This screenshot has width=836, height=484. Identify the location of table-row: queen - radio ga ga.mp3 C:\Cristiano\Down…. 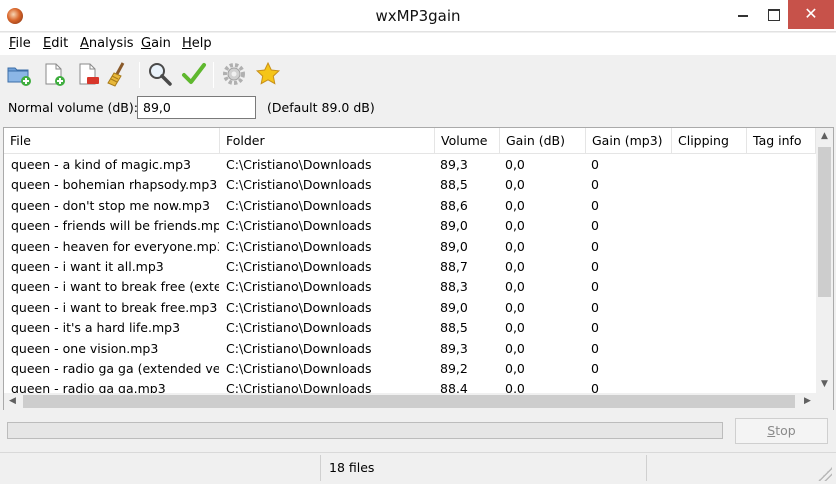
(410, 386).